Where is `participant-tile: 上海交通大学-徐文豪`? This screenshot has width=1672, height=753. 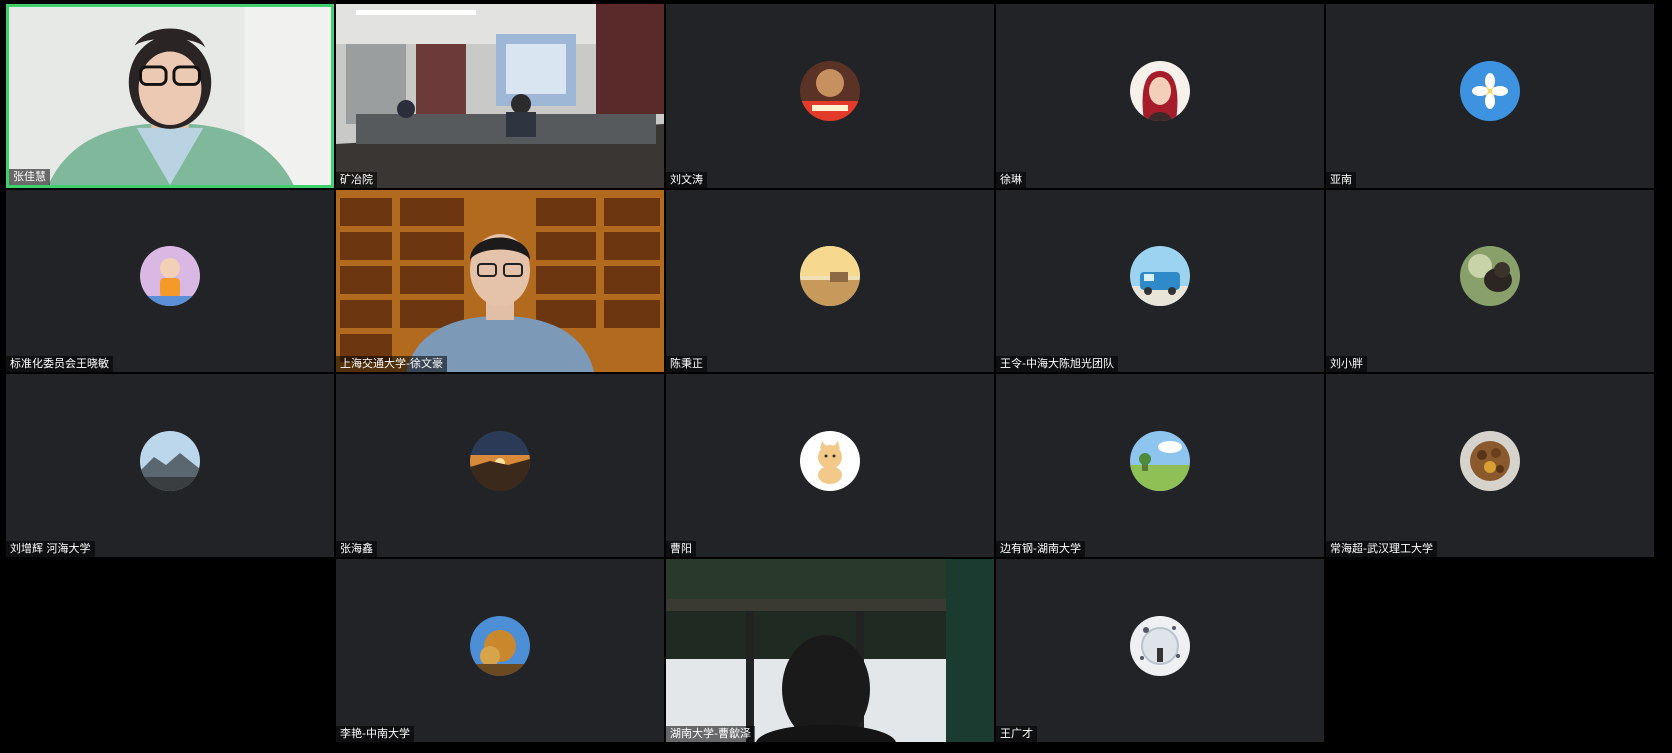 participant-tile: 上海交通大学-徐文豪 is located at coordinates (500, 281).